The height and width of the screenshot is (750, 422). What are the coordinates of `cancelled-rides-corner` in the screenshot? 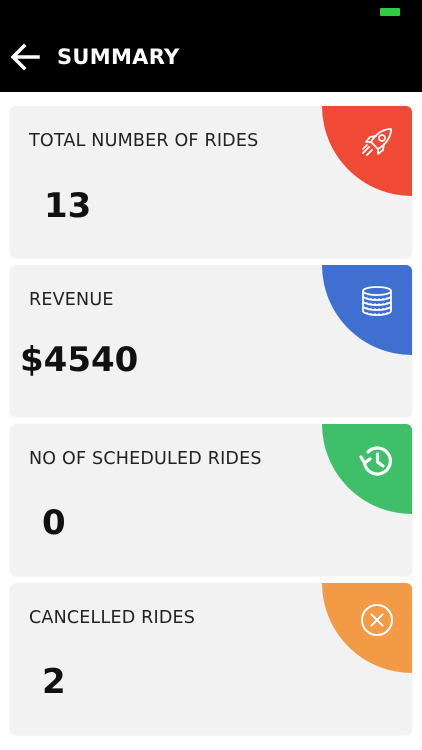 It's located at (367, 628).